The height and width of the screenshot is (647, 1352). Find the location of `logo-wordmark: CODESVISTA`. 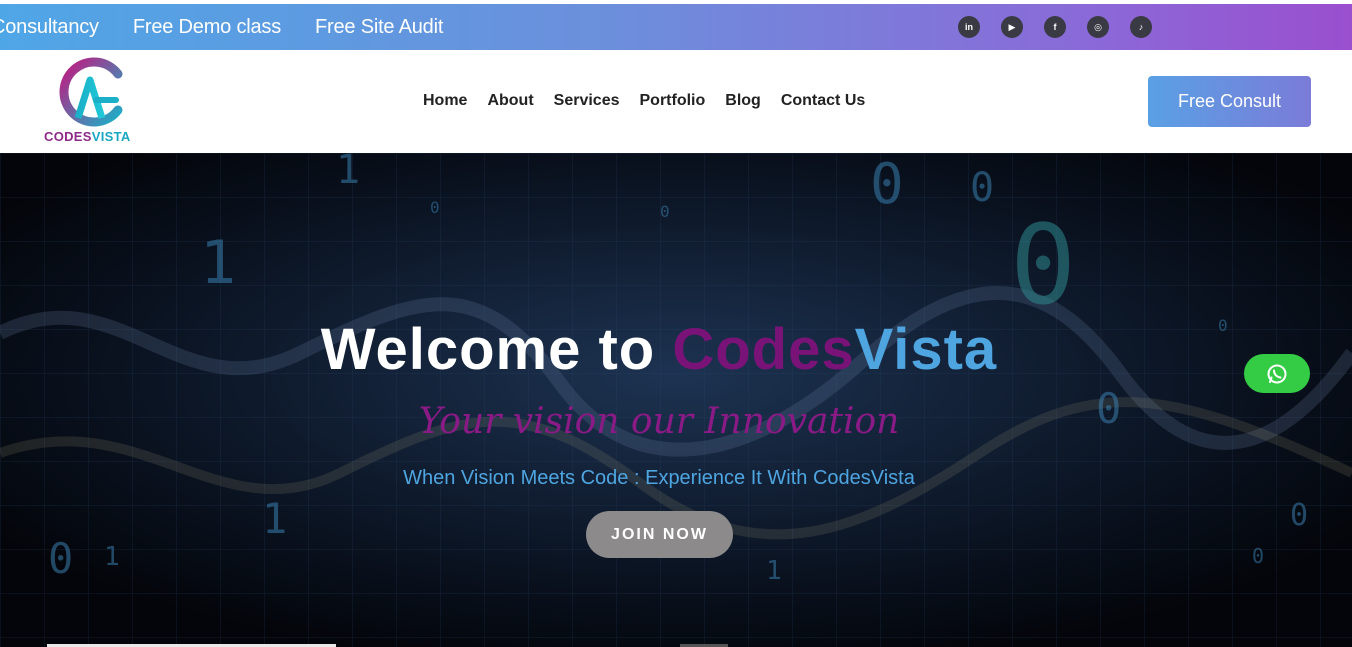

logo-wordmark: CODESVISTA is located at coordinates (87, 136).